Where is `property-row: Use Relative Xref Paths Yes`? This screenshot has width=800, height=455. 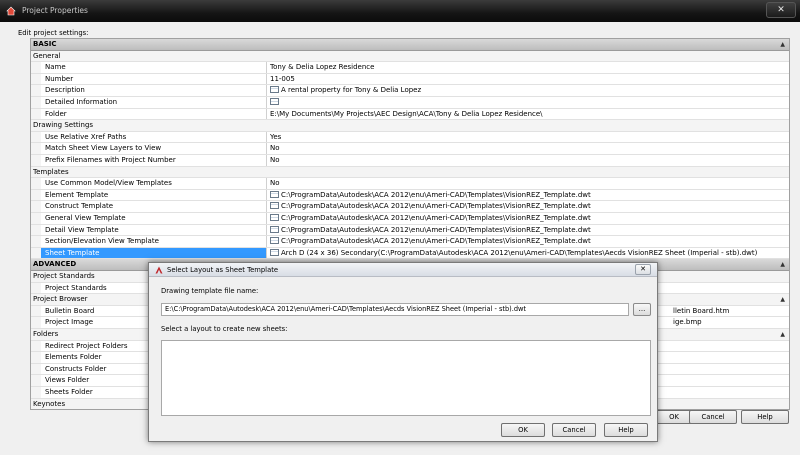 property-row: Use Relative Xref Paths Yes is located at coordinates (410, 137).